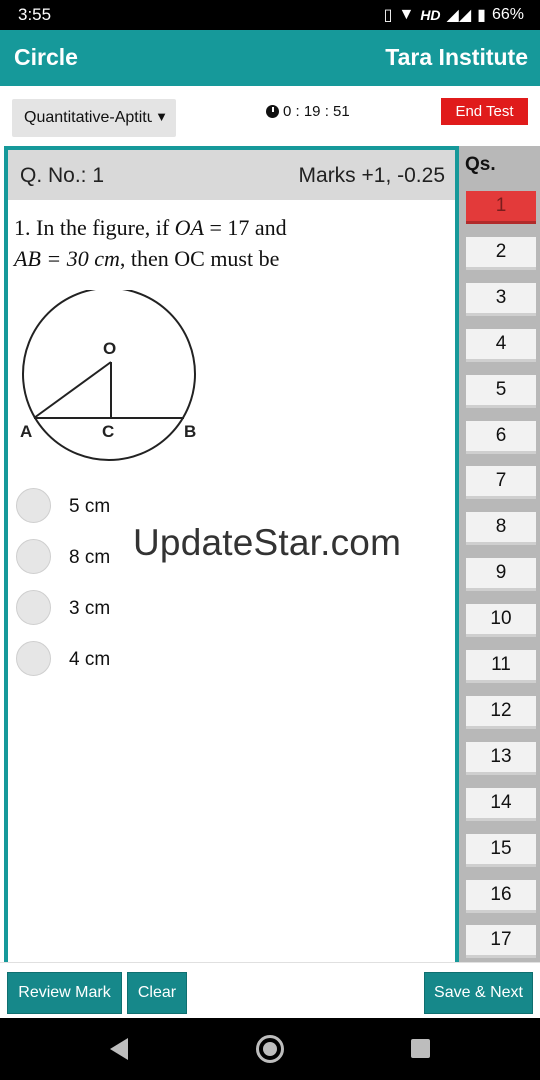 This screenshot has width=540, height=1080. Describe the element at coordinates (33, 658) in the screenshot. I see `option-4-radio` at that location.